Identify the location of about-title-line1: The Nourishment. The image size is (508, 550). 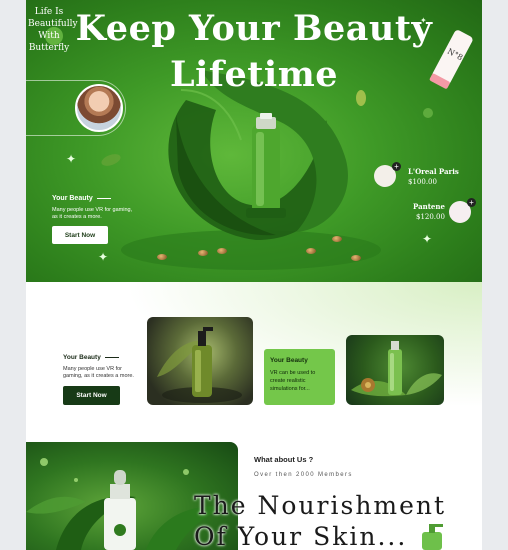
(320, 505).